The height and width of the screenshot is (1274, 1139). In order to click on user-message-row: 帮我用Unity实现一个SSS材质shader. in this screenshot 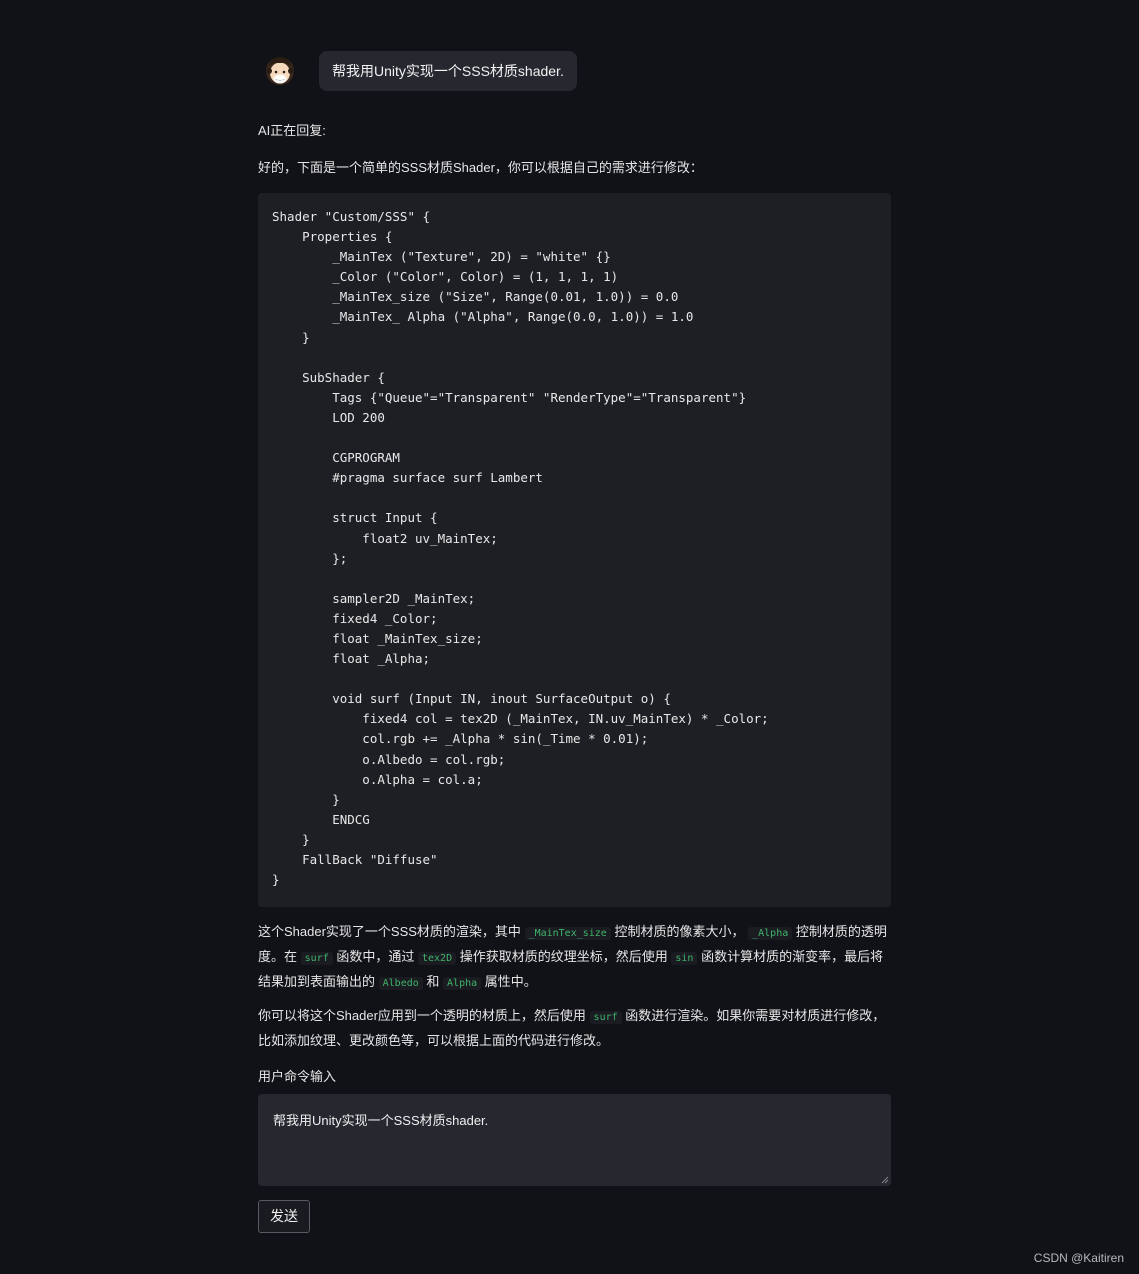, I will do `click(574, 71)`.